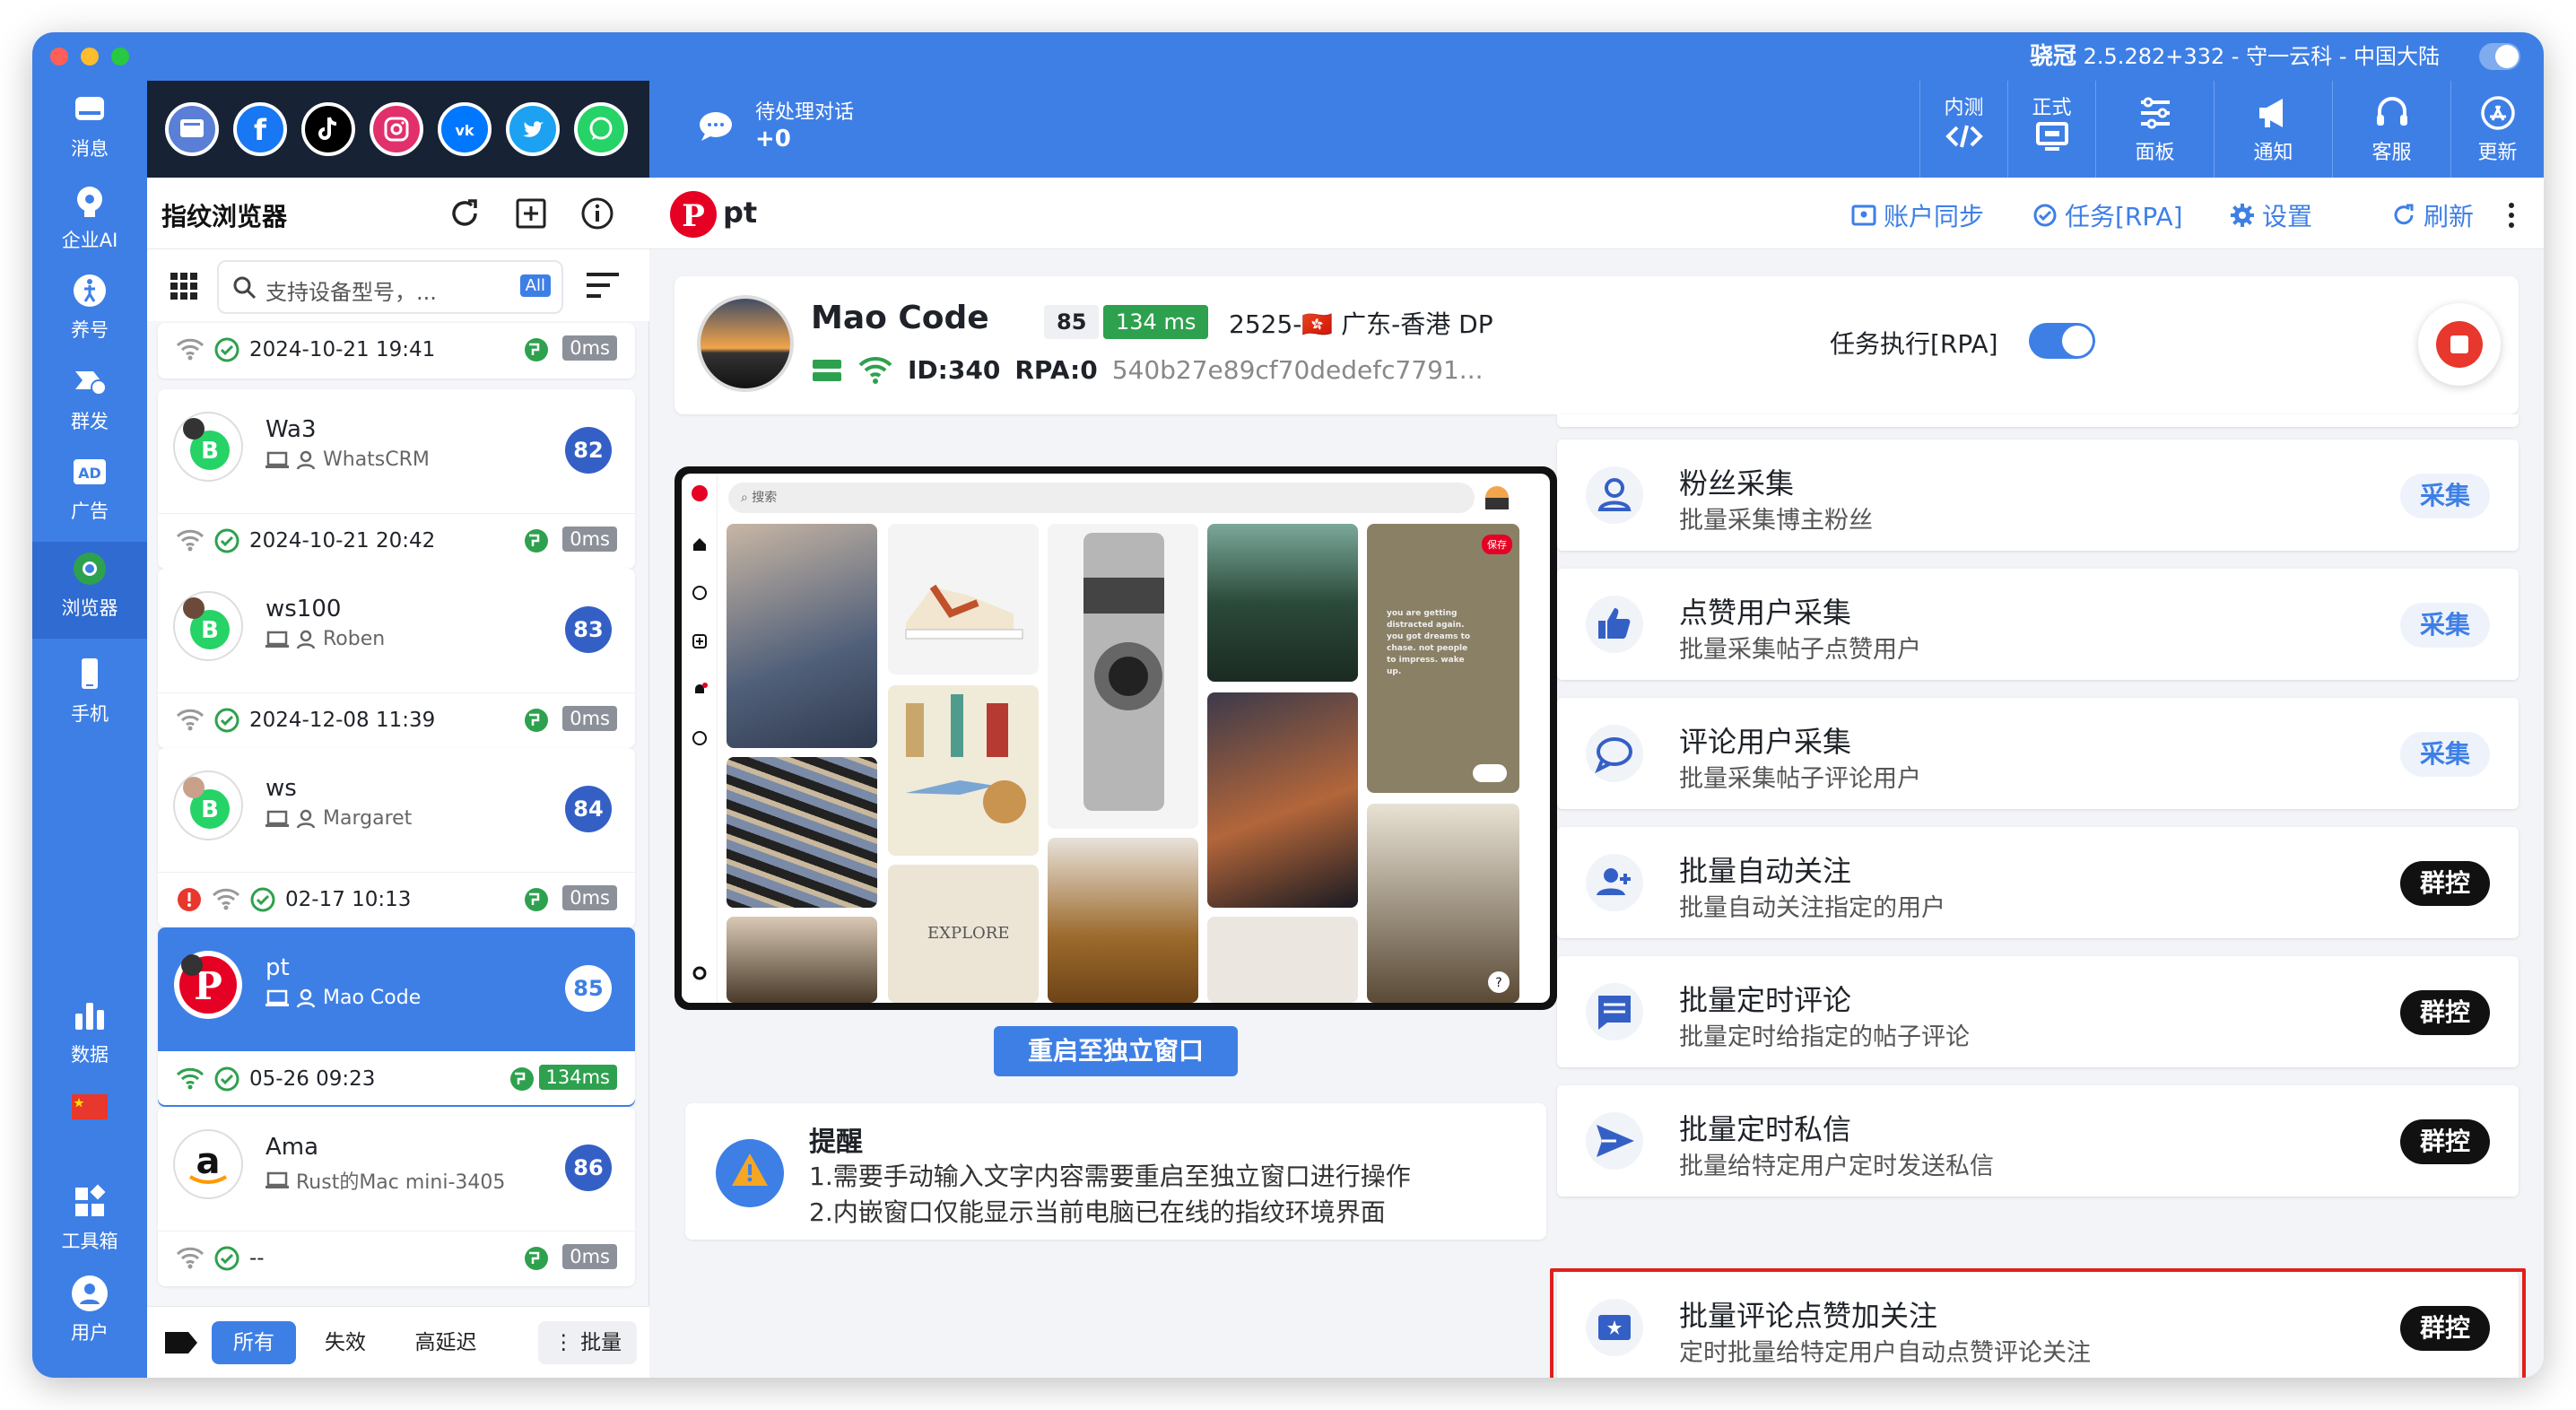 This screenshot has width=2576, height=1410. I want to click on task-rpa-link: 任务[RPA], so click(2107, 215).